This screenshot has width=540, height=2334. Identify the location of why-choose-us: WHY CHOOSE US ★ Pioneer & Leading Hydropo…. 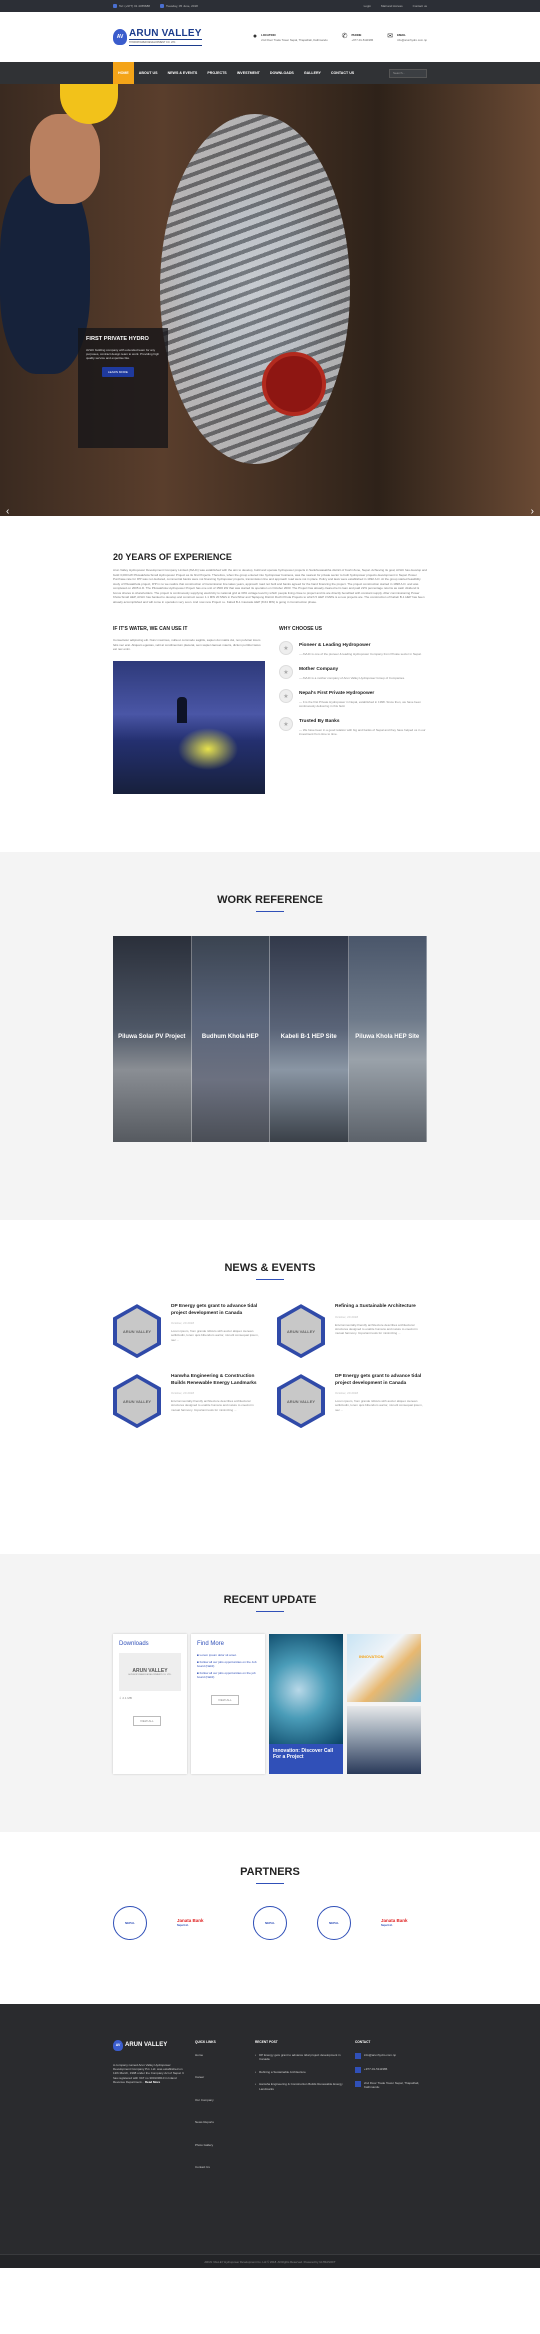
(353, 710).